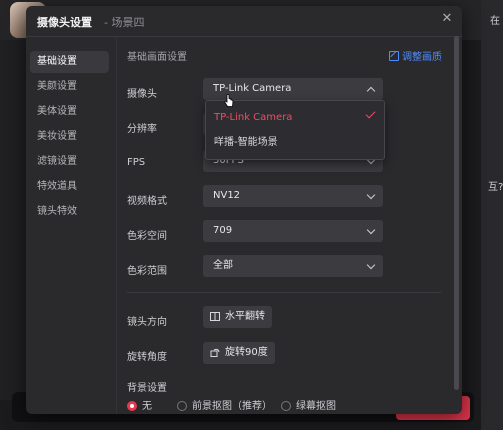 Image resolution: width=503 pixels, height=430 pixels. Describe the element at coordinates (147, 322) in the screenshot. I see `lens-direction-label: 镜头方向` at that location.